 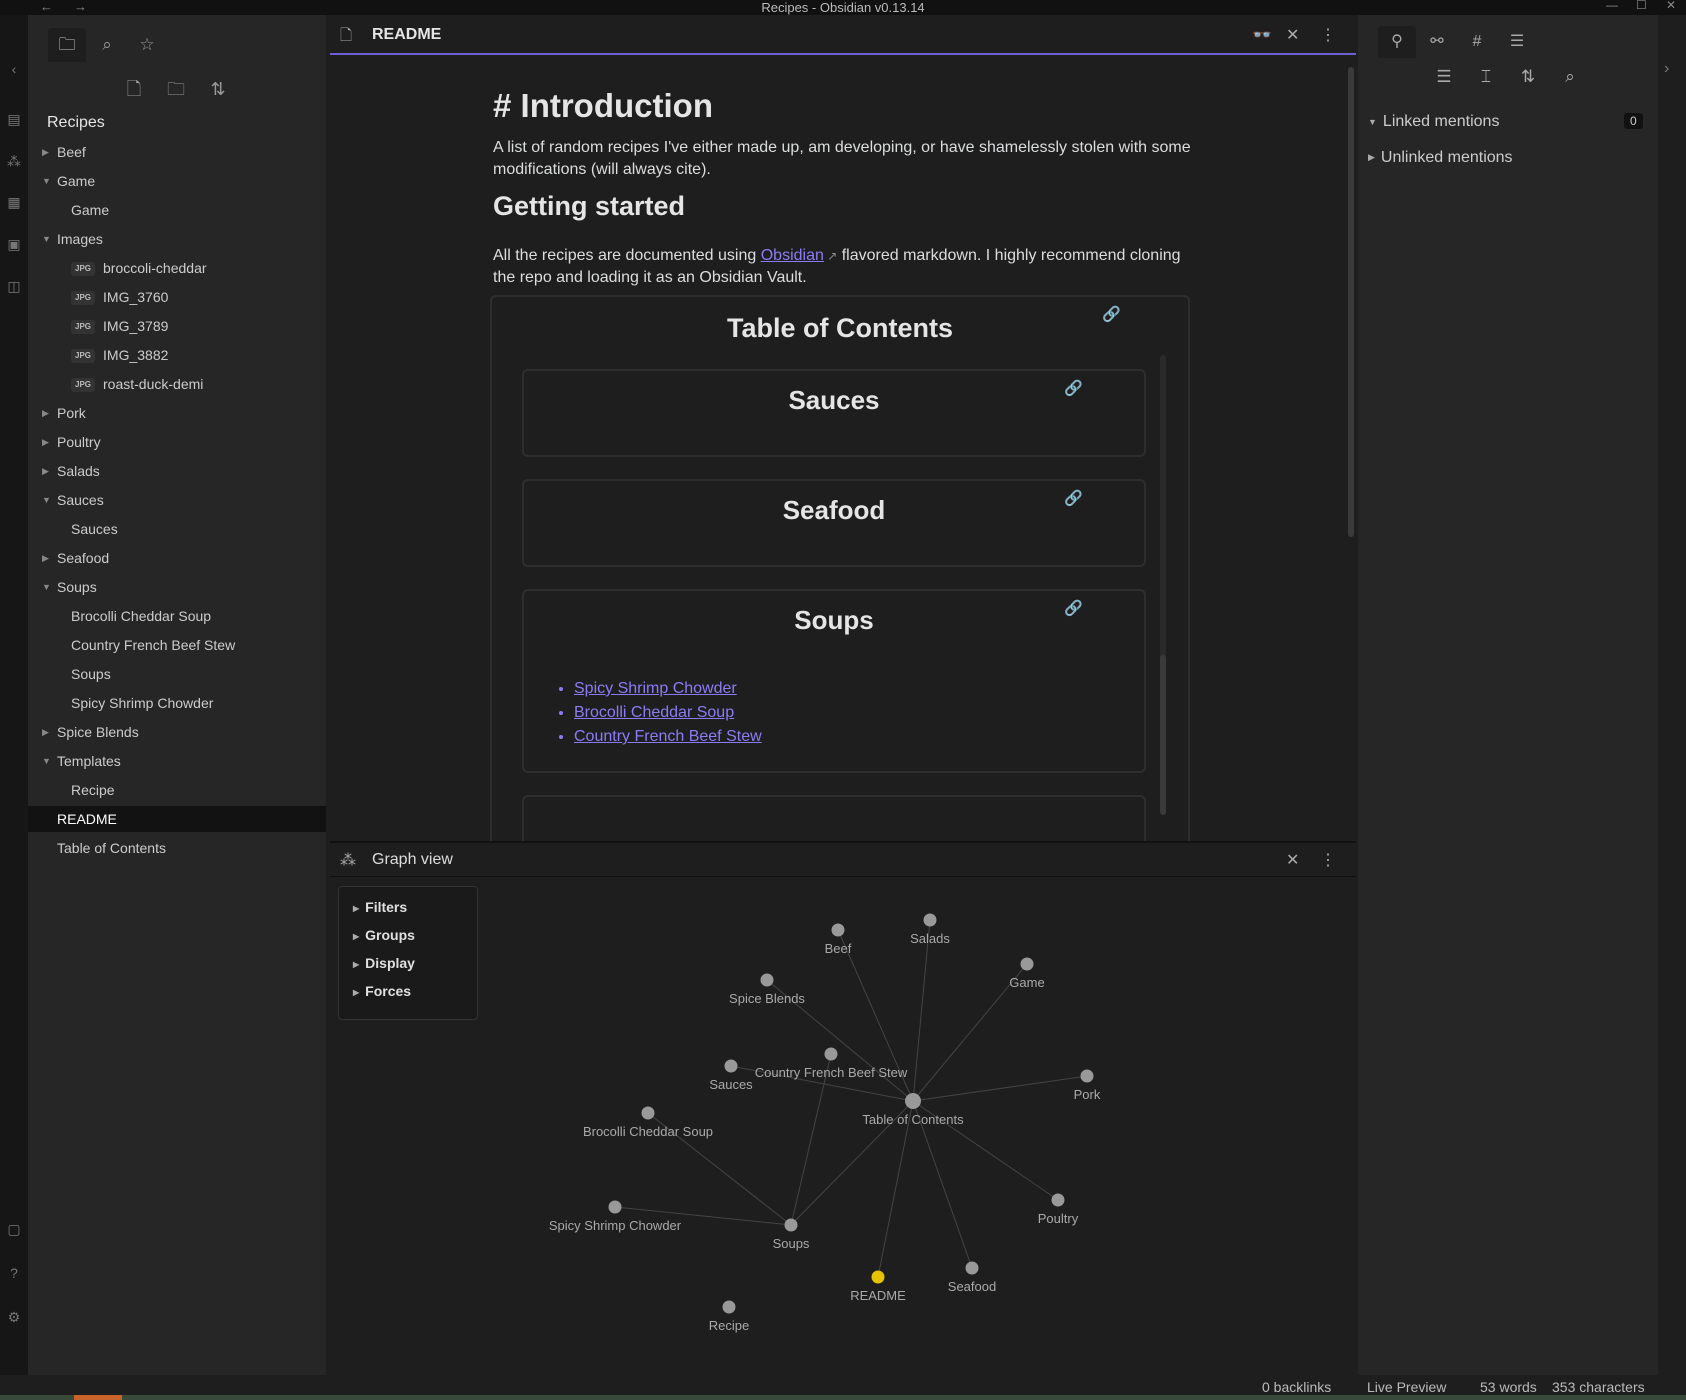 What do you see at coordinates (1612, 6) in the screenshot?
I see `minimize-icon: —` at bounding box center [1612, 6].